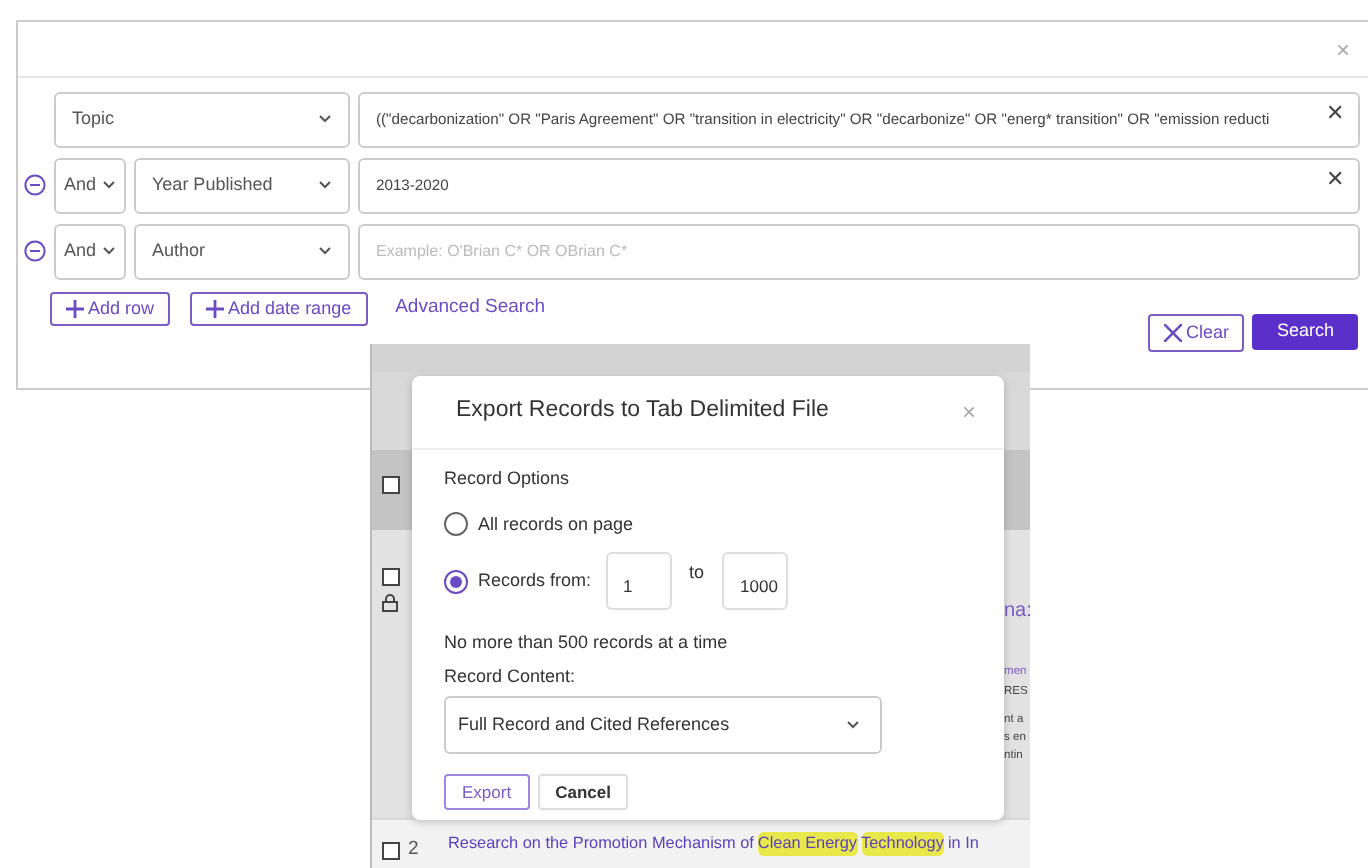  Describe the element at coordinates (663, 725) in the screenshot. I see `record-content-dropdown: Full Record and Cited References` at that location.